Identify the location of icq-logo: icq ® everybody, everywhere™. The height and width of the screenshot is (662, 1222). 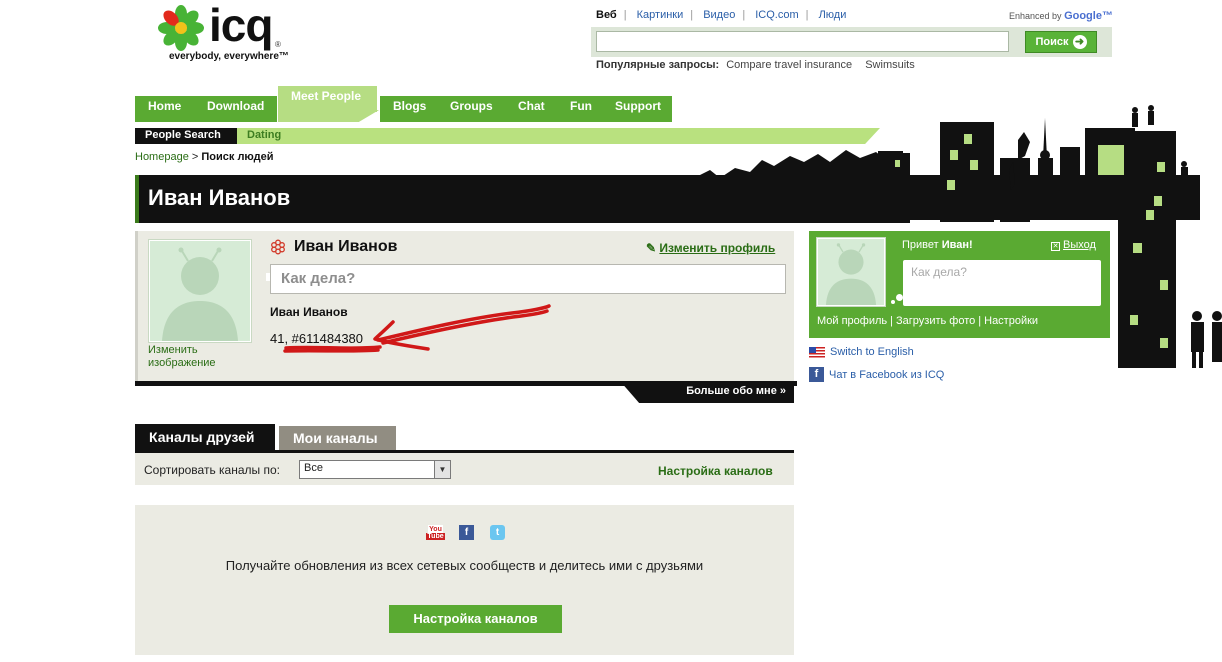
(223, 32).